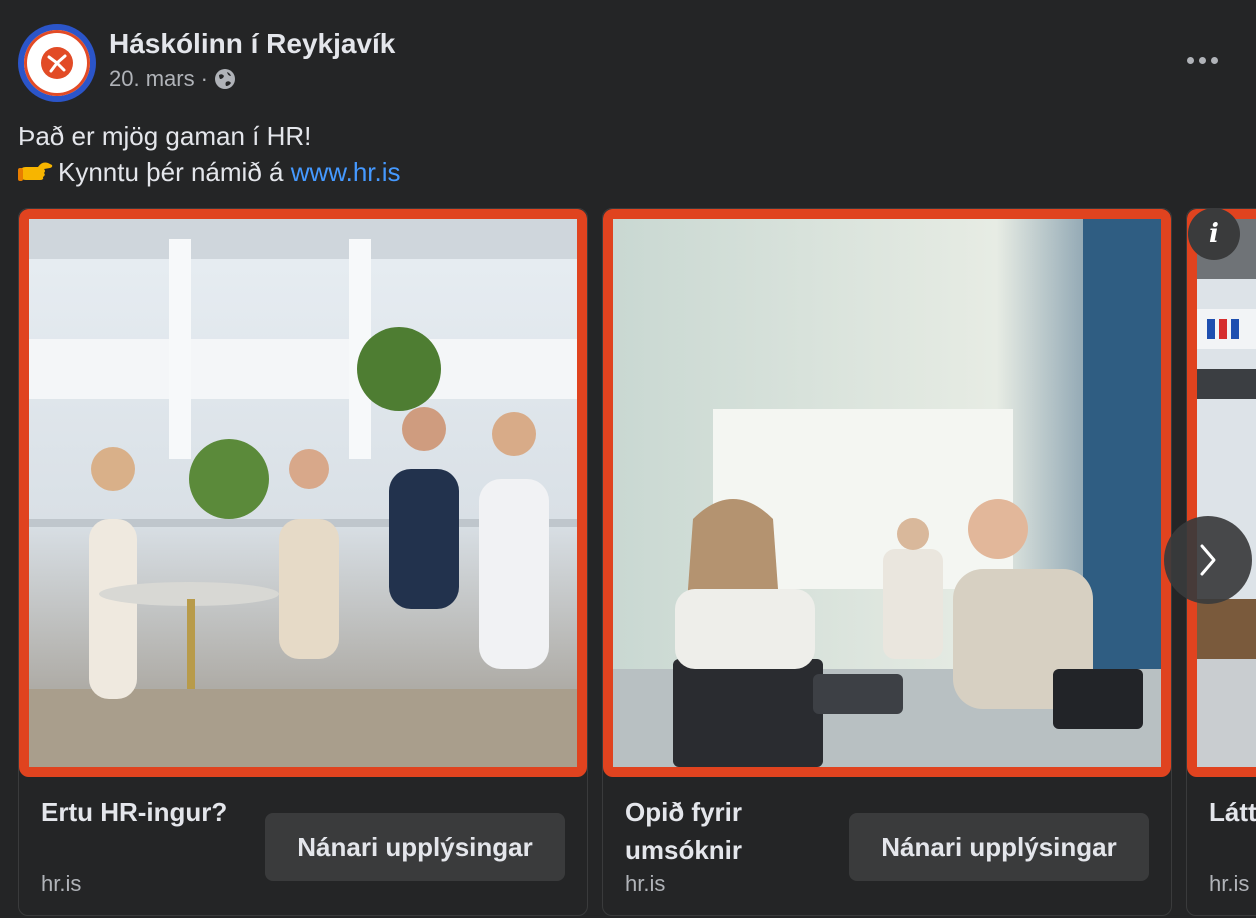 This screenshot has width=1256, height=918. Describe the element at coordinates (152, 79) in the screenshot. I see `post-date: 20. mars` at that location.